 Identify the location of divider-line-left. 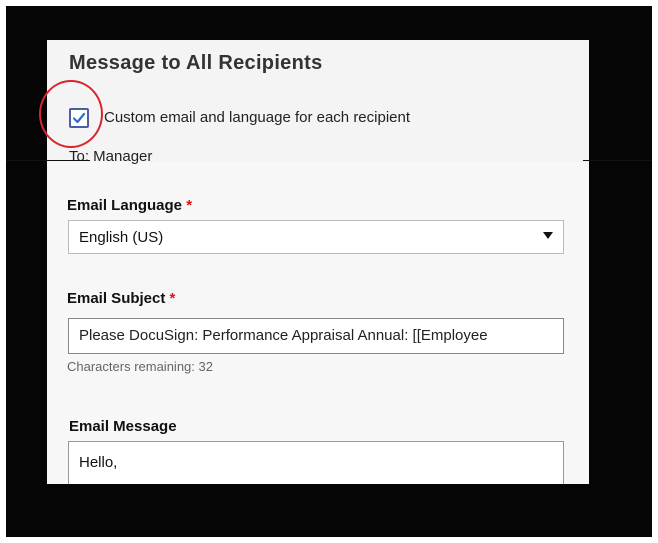
(48, 160).